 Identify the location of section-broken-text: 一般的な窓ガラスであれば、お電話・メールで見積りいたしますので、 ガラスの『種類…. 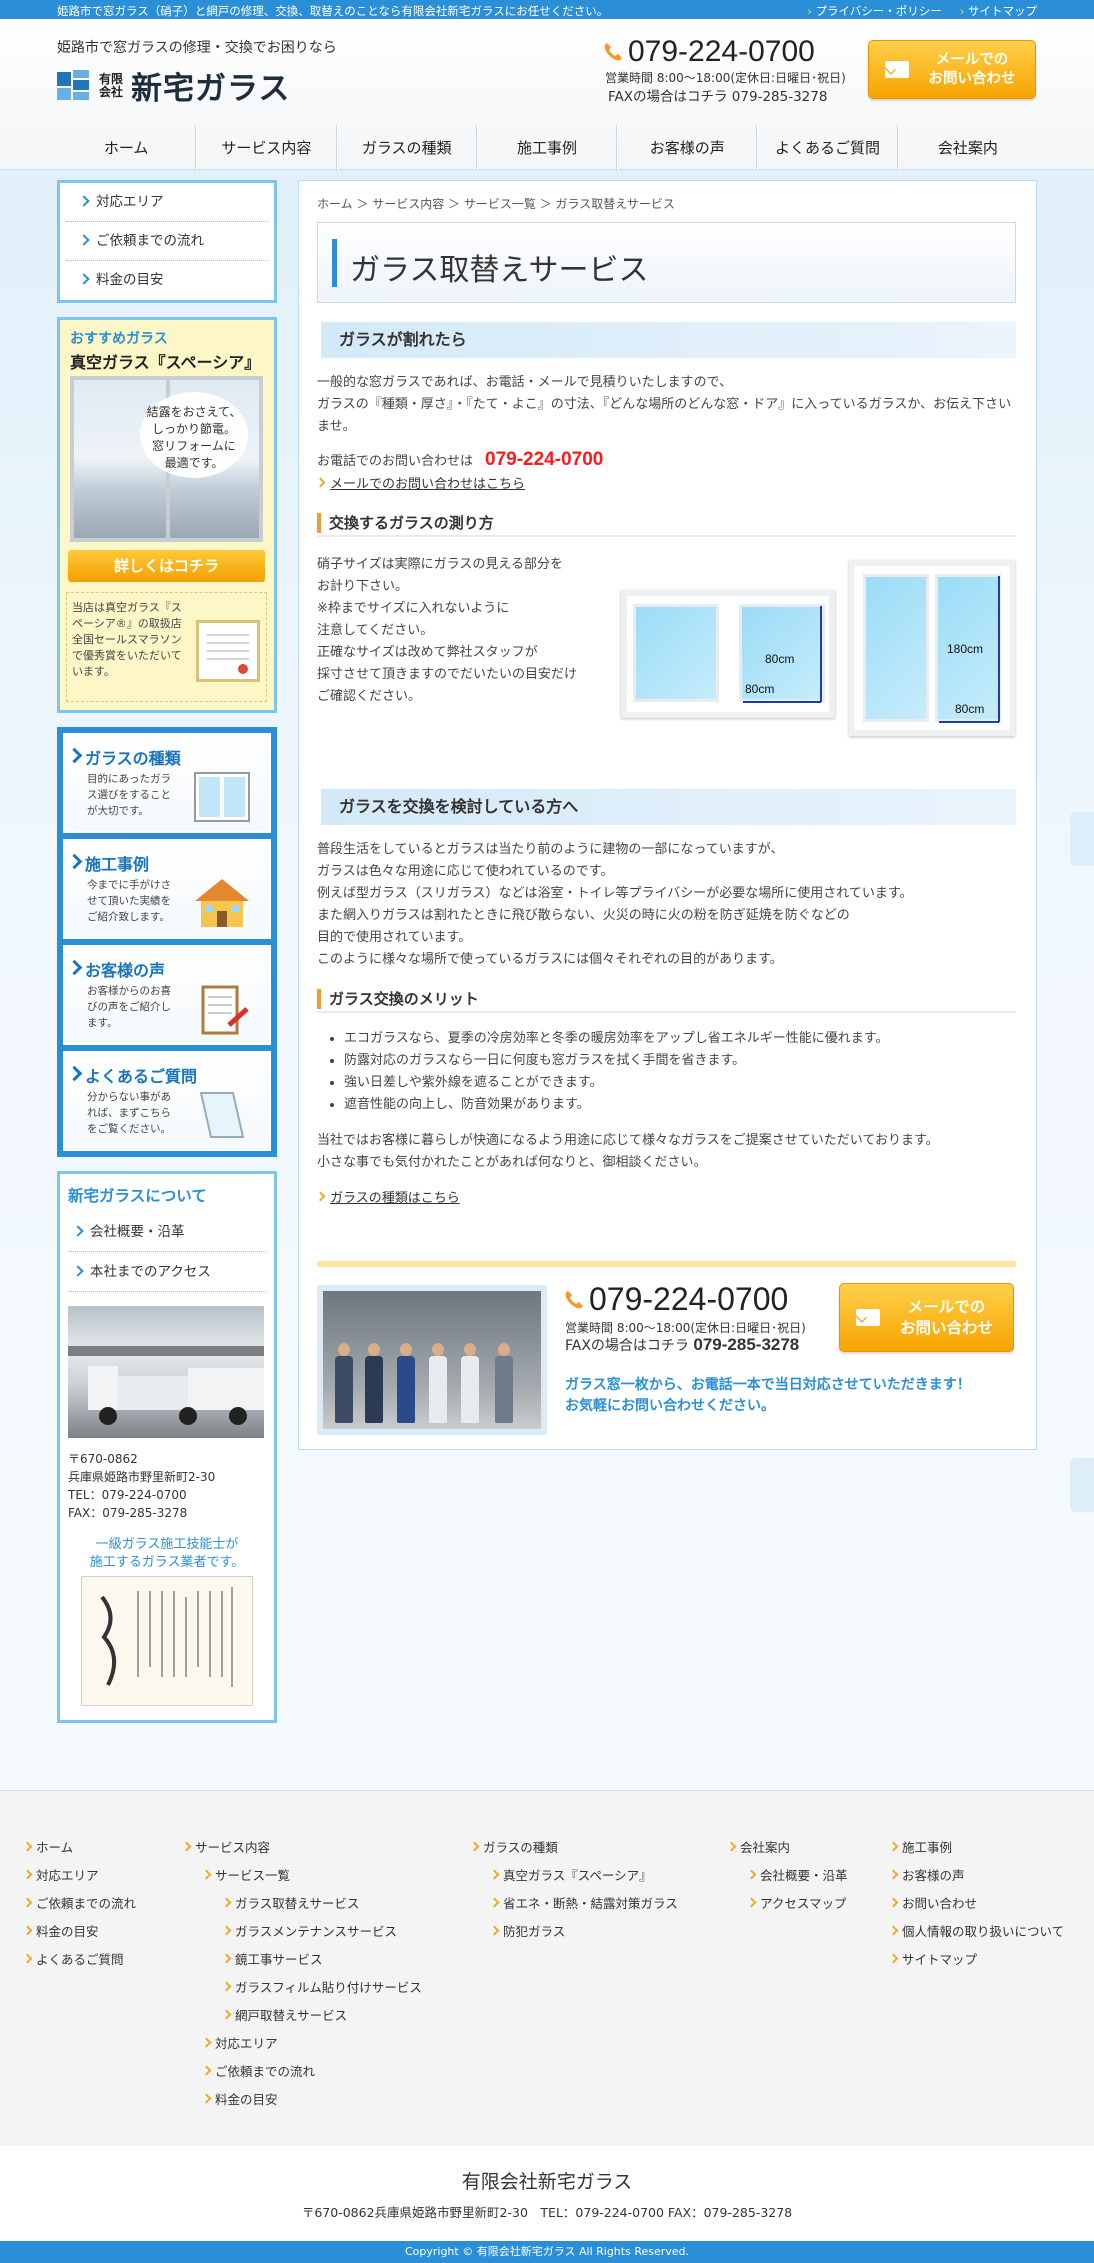
(666, 405).